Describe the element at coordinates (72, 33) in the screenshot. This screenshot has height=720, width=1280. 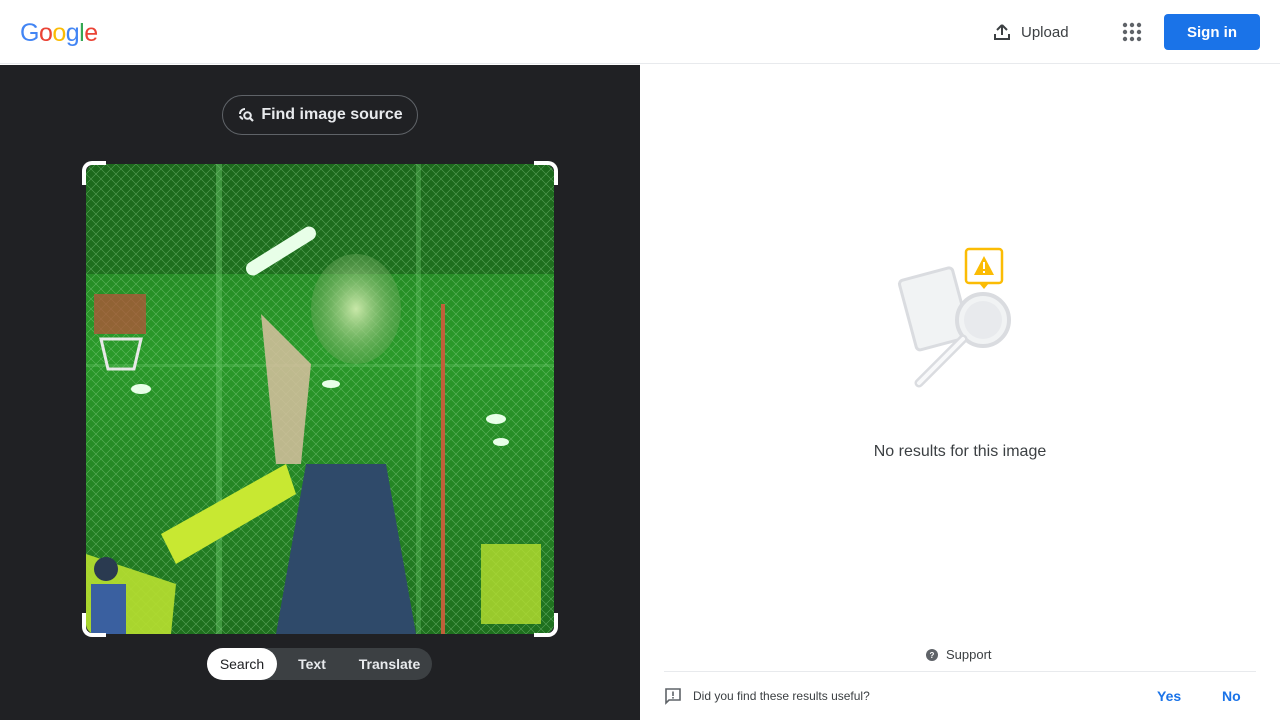
I see `logo-letter: g` at that location.